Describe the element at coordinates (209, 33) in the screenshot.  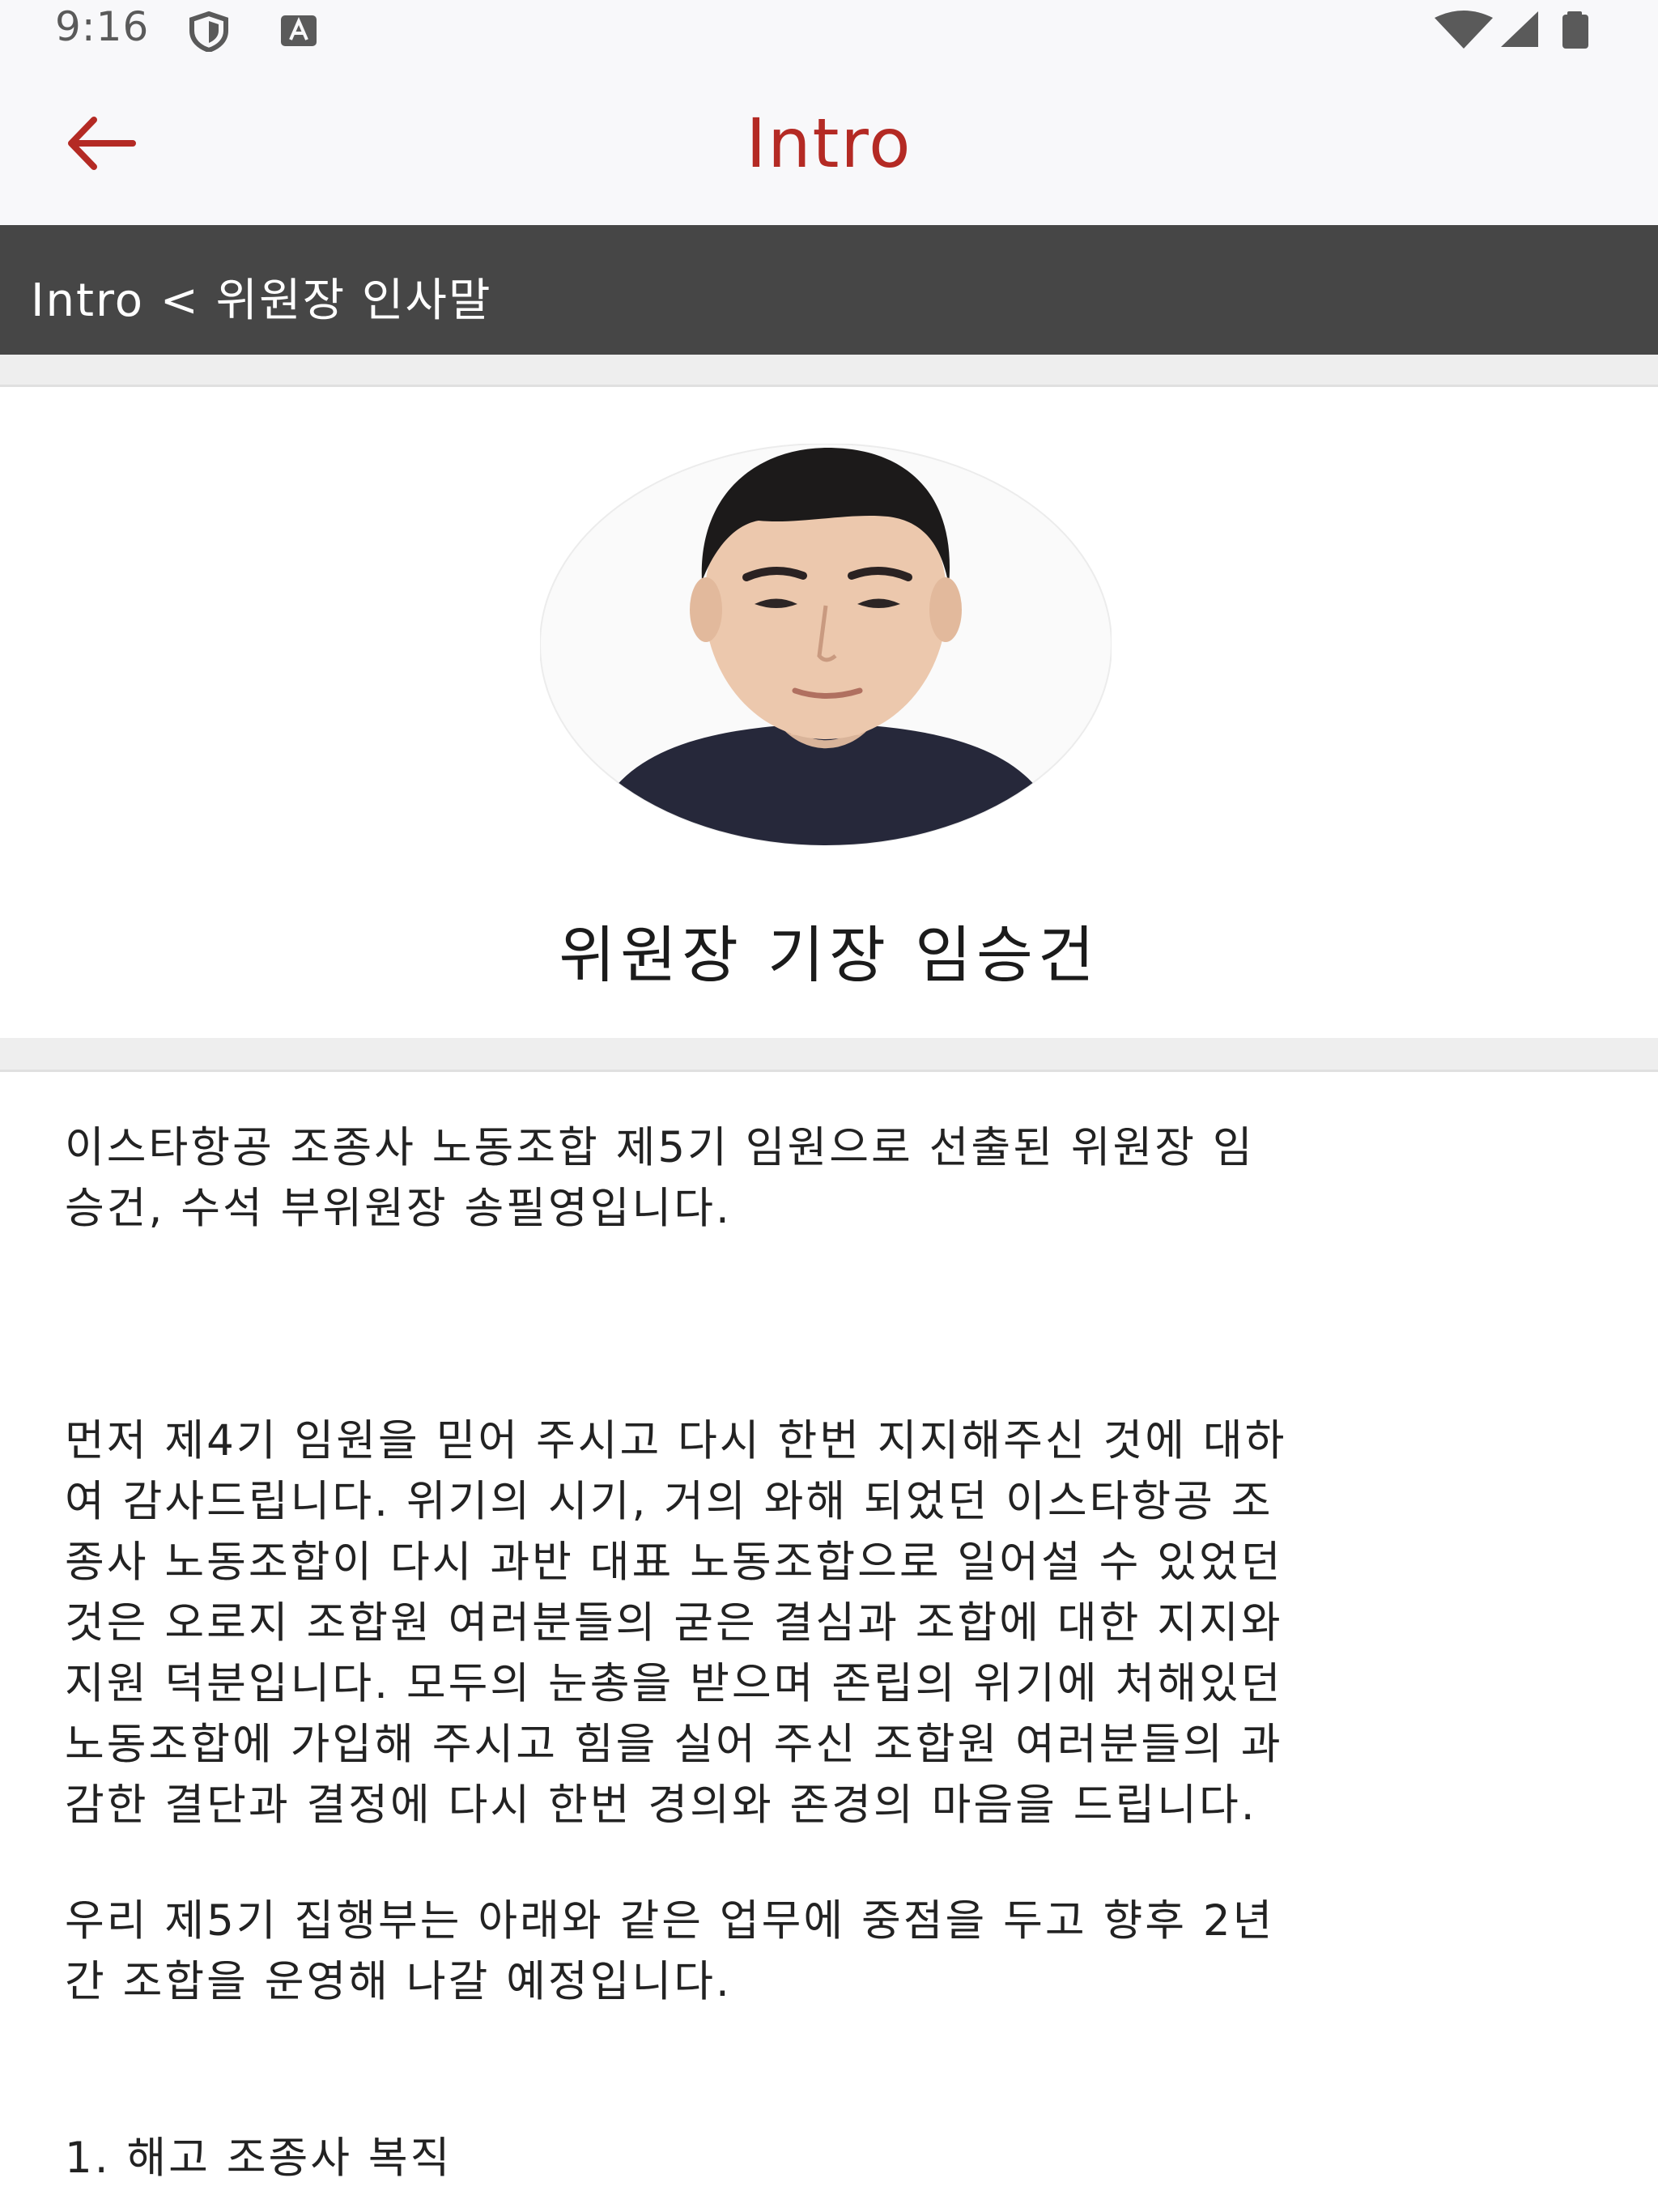
I see `shield-icon` at that location.